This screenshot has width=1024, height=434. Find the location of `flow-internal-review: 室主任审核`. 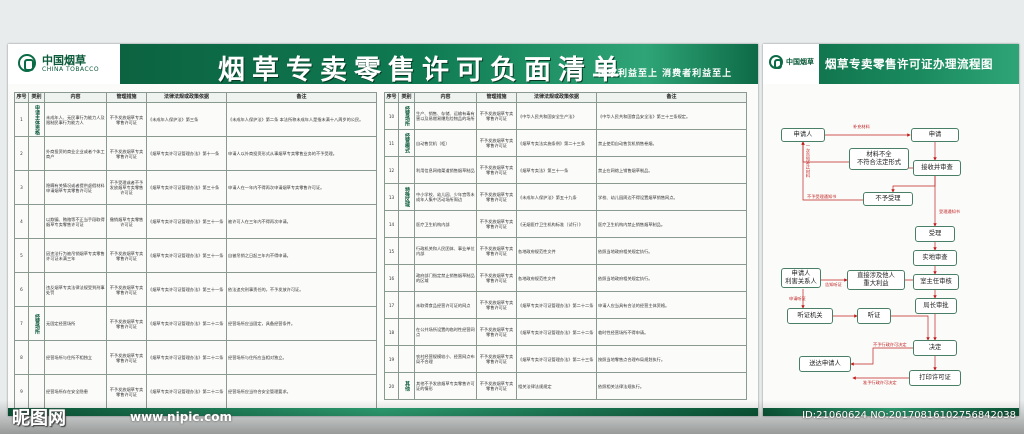

flow-internal-review: 室主任审核 is located at coordinates (936, 282).